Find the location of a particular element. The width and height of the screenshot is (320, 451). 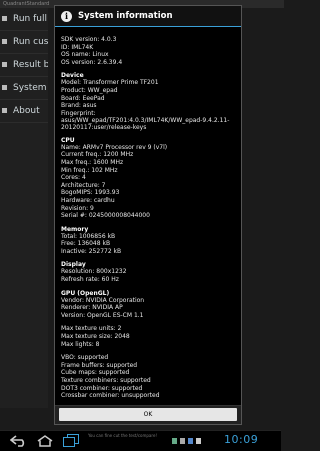

info-line: Refresh rate: 60 Hz is located at coordinates (90, 280).